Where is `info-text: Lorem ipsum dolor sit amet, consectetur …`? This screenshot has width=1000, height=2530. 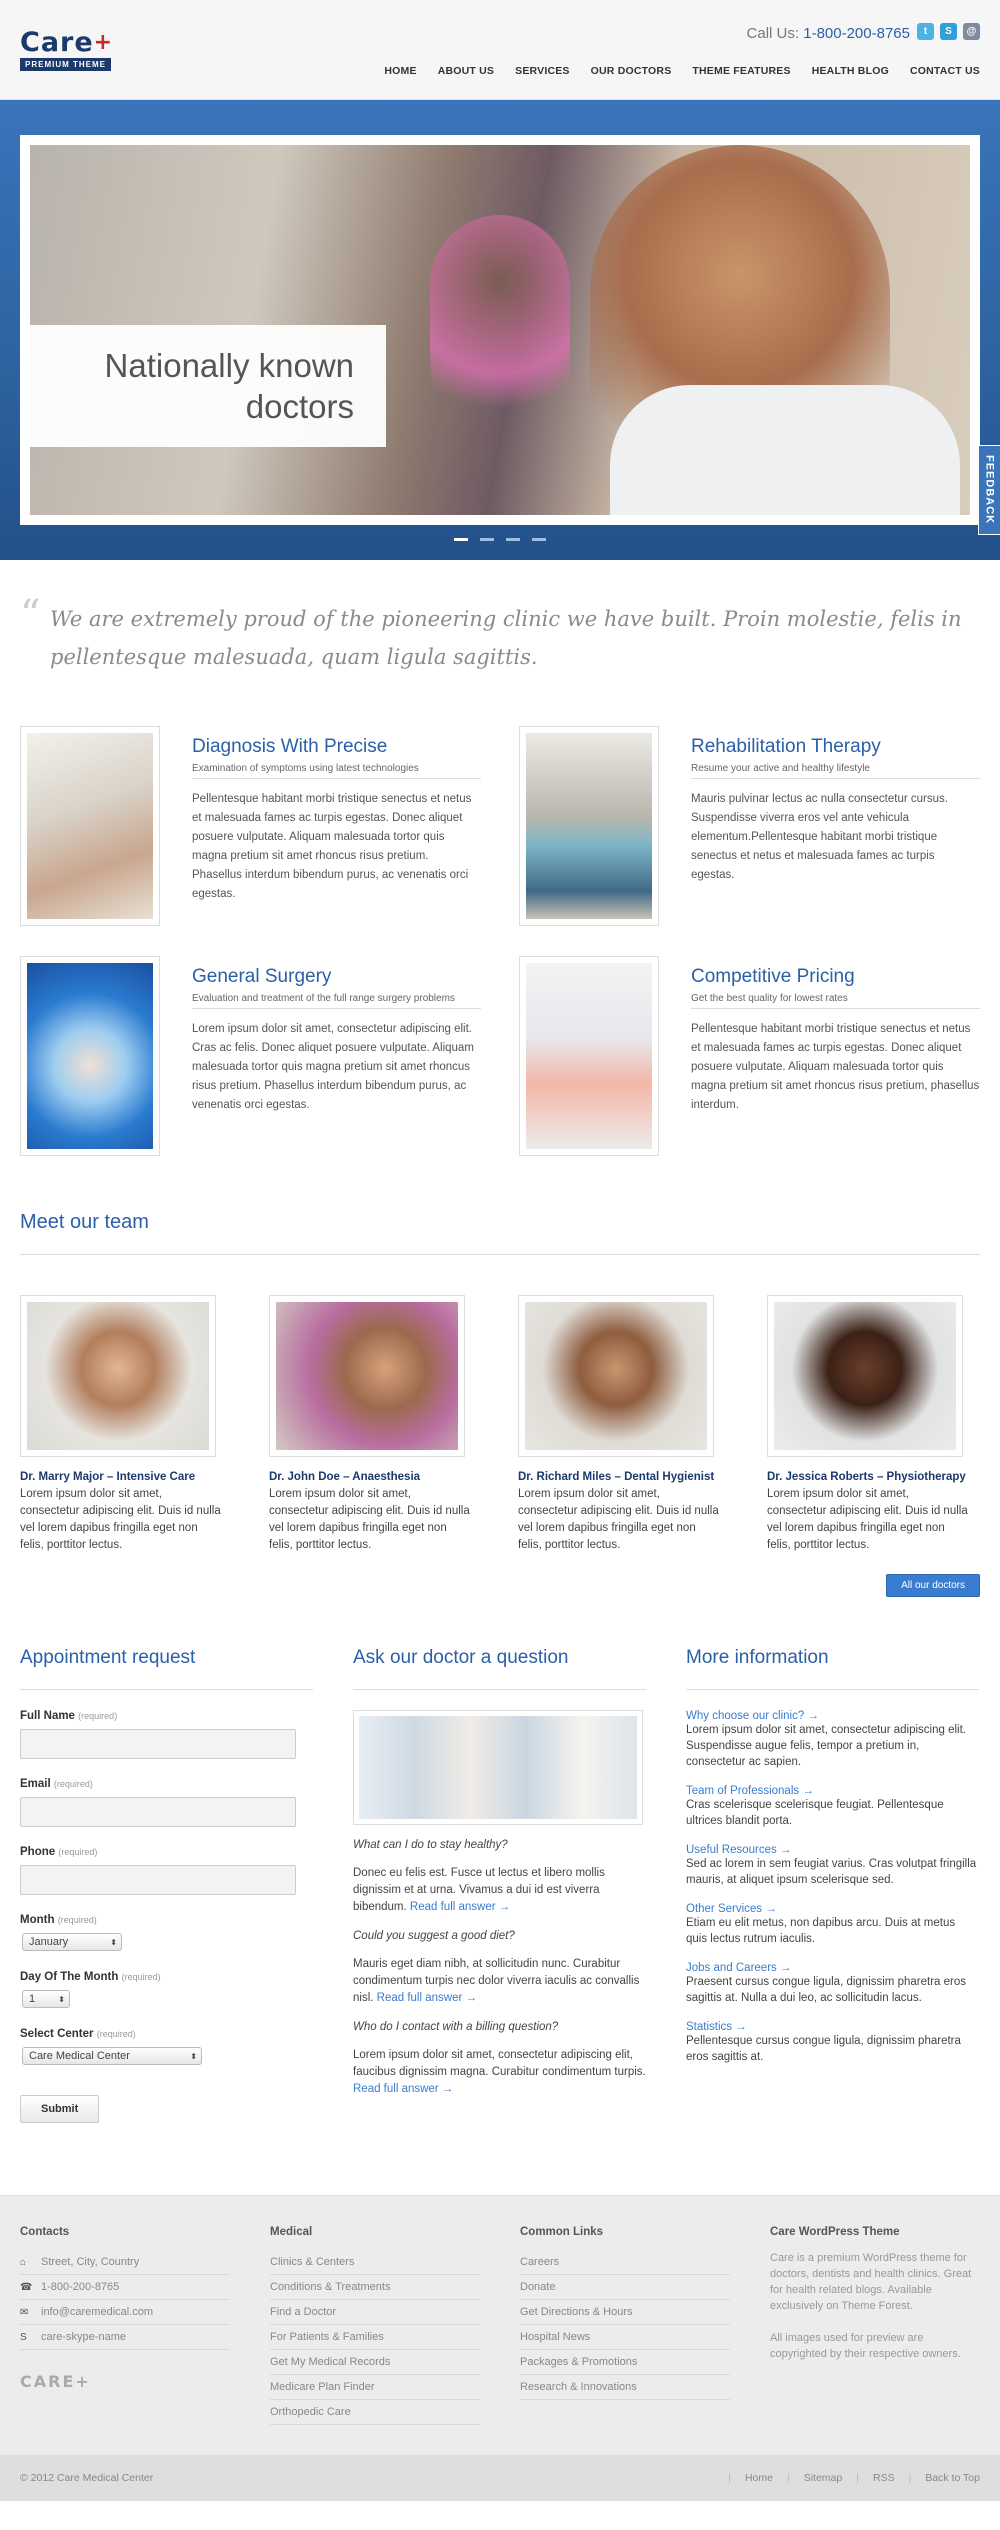
info-text: Lorem ipsum dolor sit amet, consectetur … is located at coordinates (826, 1746).